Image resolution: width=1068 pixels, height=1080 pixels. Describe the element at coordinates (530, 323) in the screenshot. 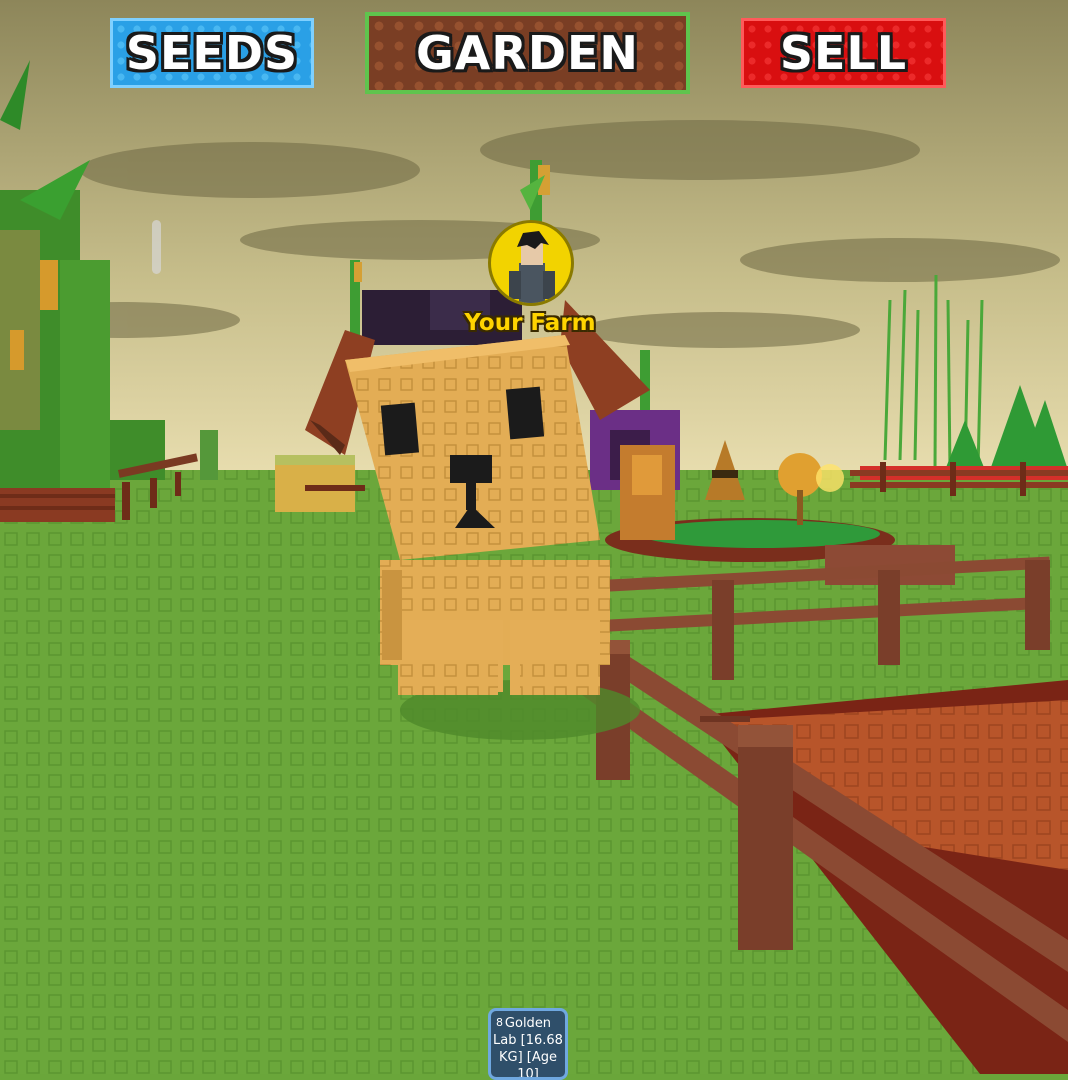

I see `your-farm-label: Your Farm` at that location.